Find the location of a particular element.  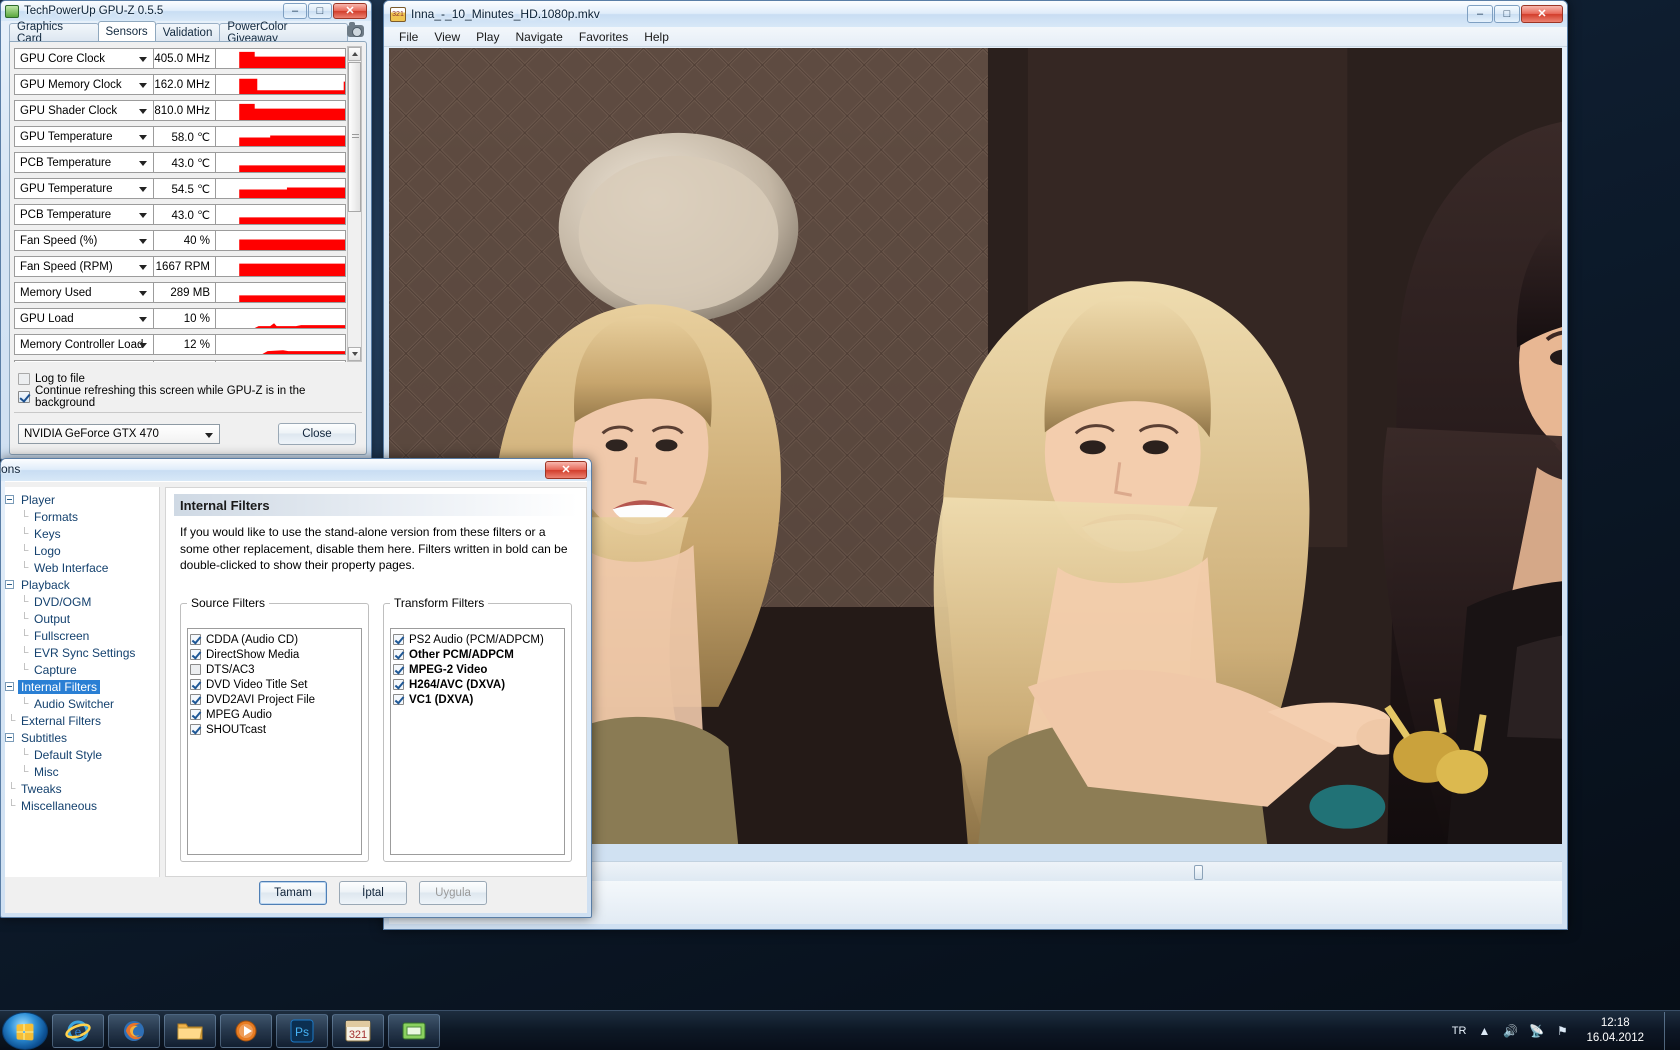

filter-item: PS2 Audio (PCM/ADPCM) is located at coordinates (477, 639).